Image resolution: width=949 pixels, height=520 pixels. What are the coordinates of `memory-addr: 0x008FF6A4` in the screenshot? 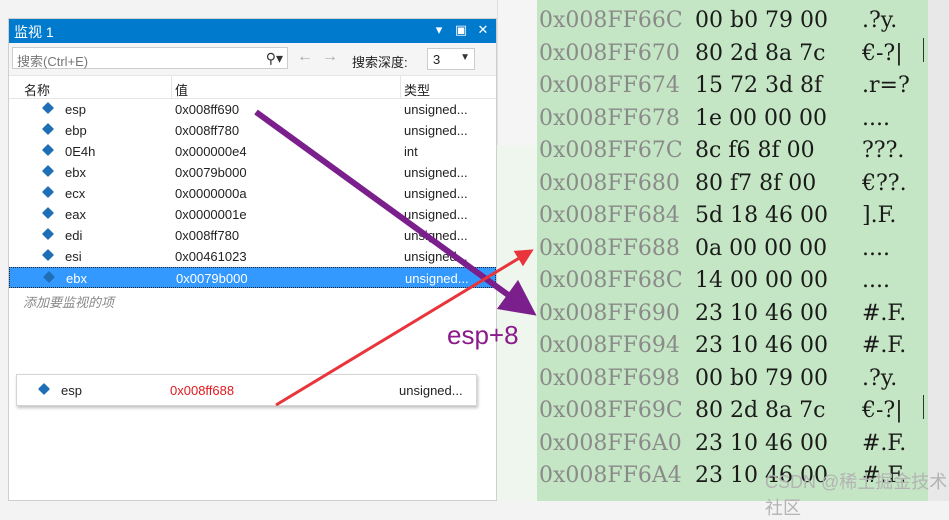 It's located at (610, 475).